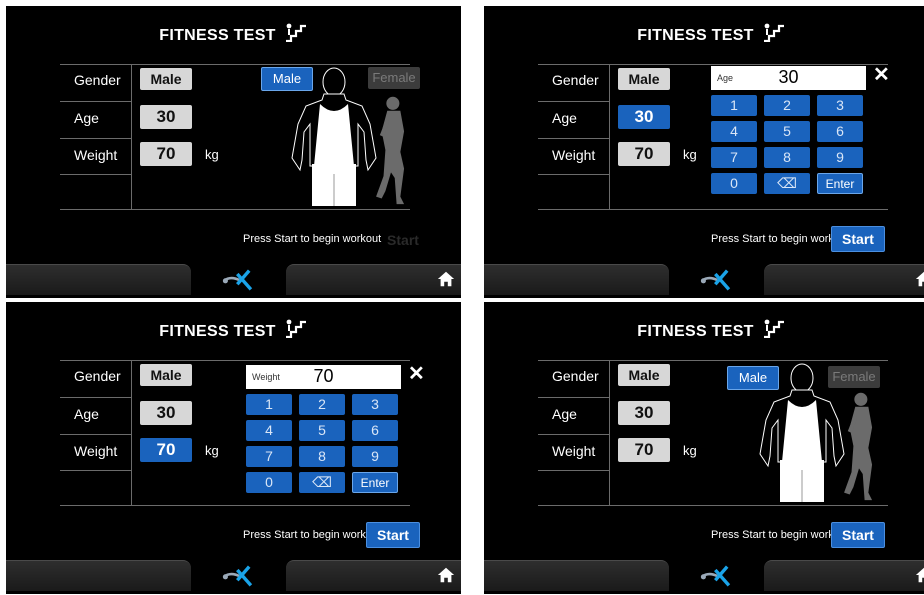  I want to click on keypad-display: Age 30, so click(788, 78).